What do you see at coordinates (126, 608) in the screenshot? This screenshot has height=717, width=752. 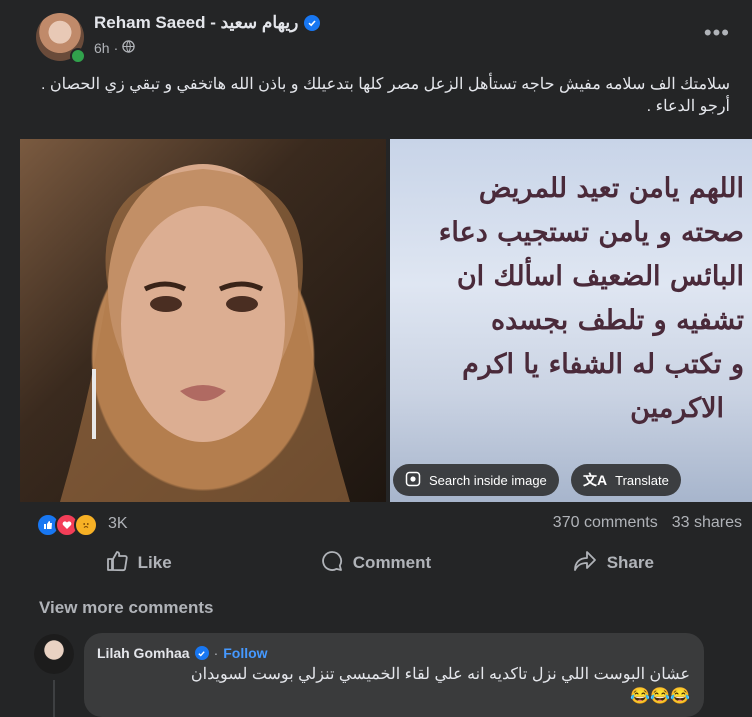 I see `view-more-comments-link: View more comments` at bounding box center [126, 608].